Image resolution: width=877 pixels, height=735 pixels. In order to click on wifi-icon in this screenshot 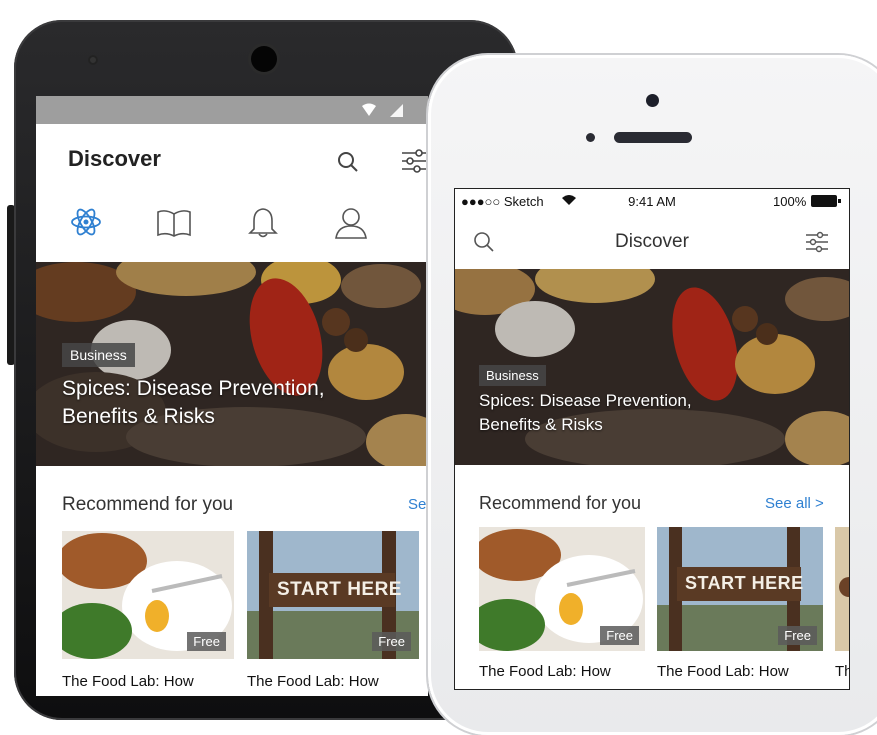, I will do `click(369, 109)`.